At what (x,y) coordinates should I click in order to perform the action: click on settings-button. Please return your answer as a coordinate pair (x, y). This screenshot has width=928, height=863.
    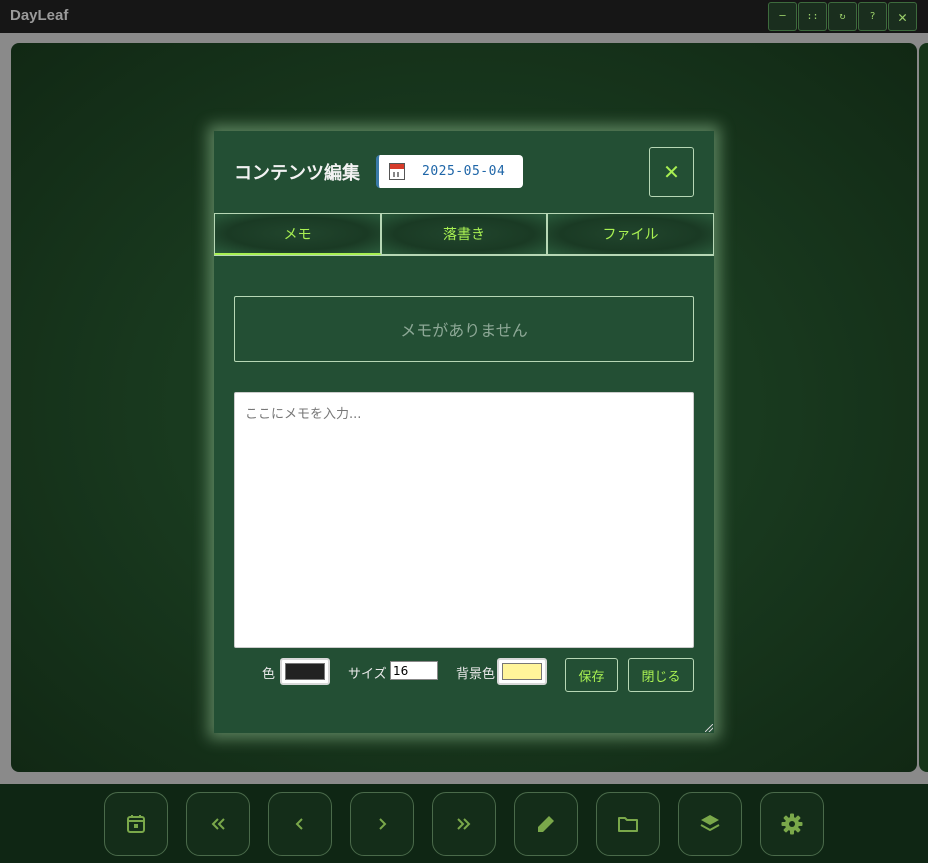
    Looking at the image, I should click on (792, 824).